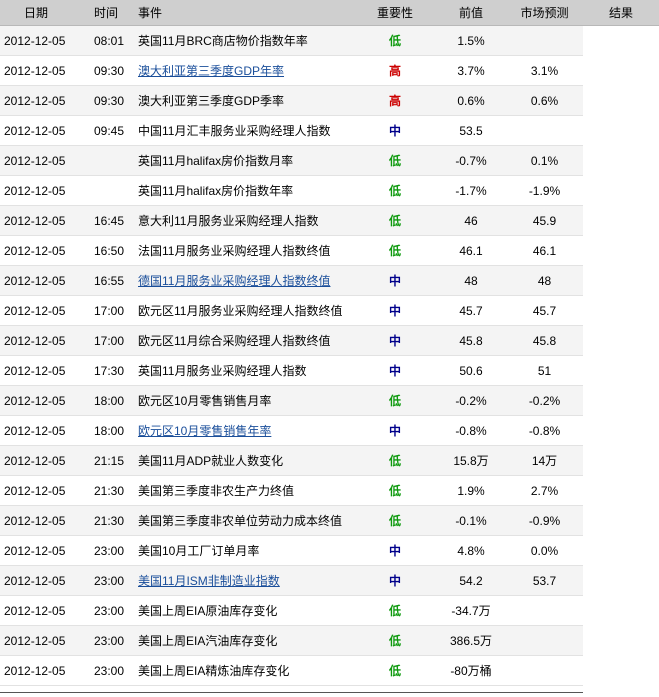  What do you see at coordinates (471, 250) in the screenshot?
I see `previous-cell: 46.1` at bounding box center [471, 250].